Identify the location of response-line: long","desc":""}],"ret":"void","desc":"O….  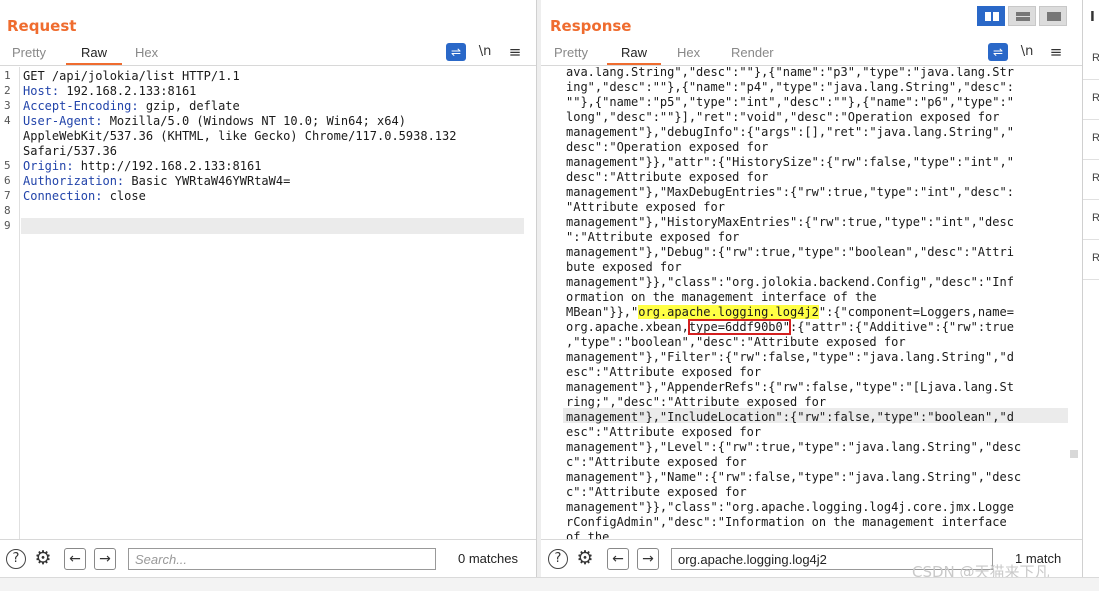
(783, 117).